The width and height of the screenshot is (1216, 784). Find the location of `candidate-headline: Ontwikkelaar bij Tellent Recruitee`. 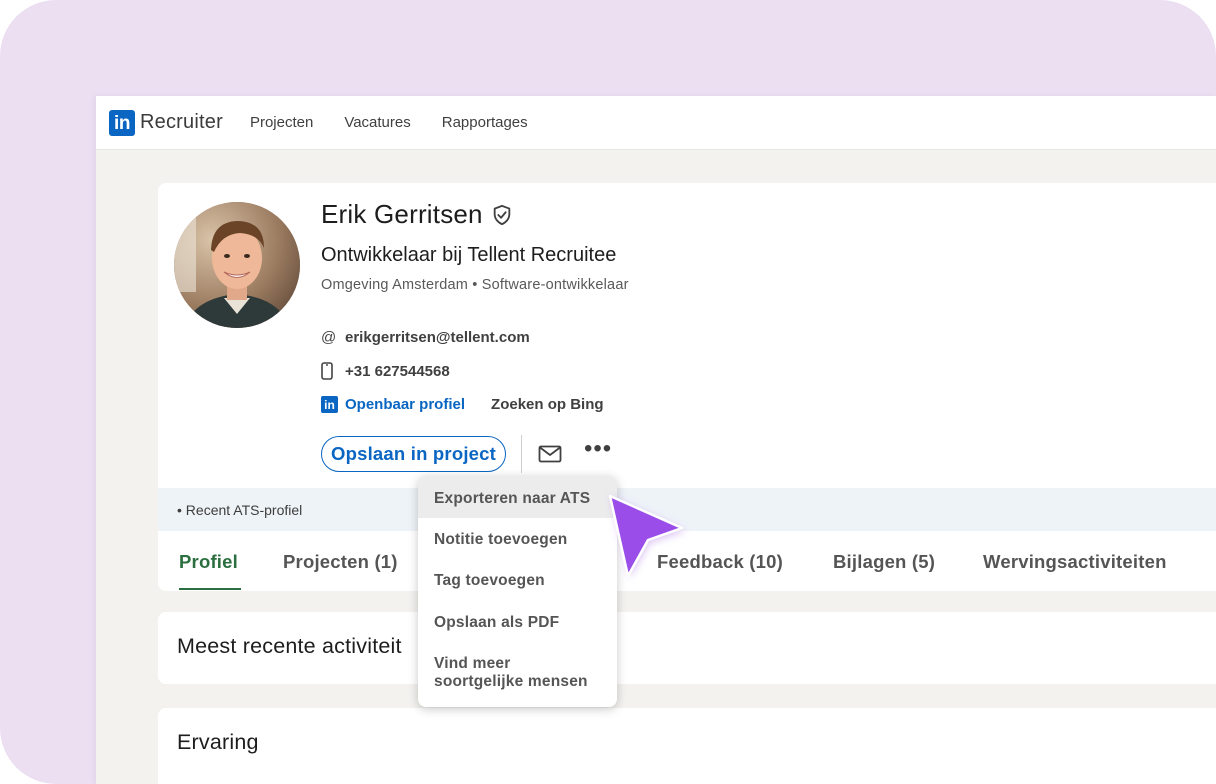

candidate-headline: Ontwikkelaar bij Tellent Recruitee is located at coordinates (469, 255).